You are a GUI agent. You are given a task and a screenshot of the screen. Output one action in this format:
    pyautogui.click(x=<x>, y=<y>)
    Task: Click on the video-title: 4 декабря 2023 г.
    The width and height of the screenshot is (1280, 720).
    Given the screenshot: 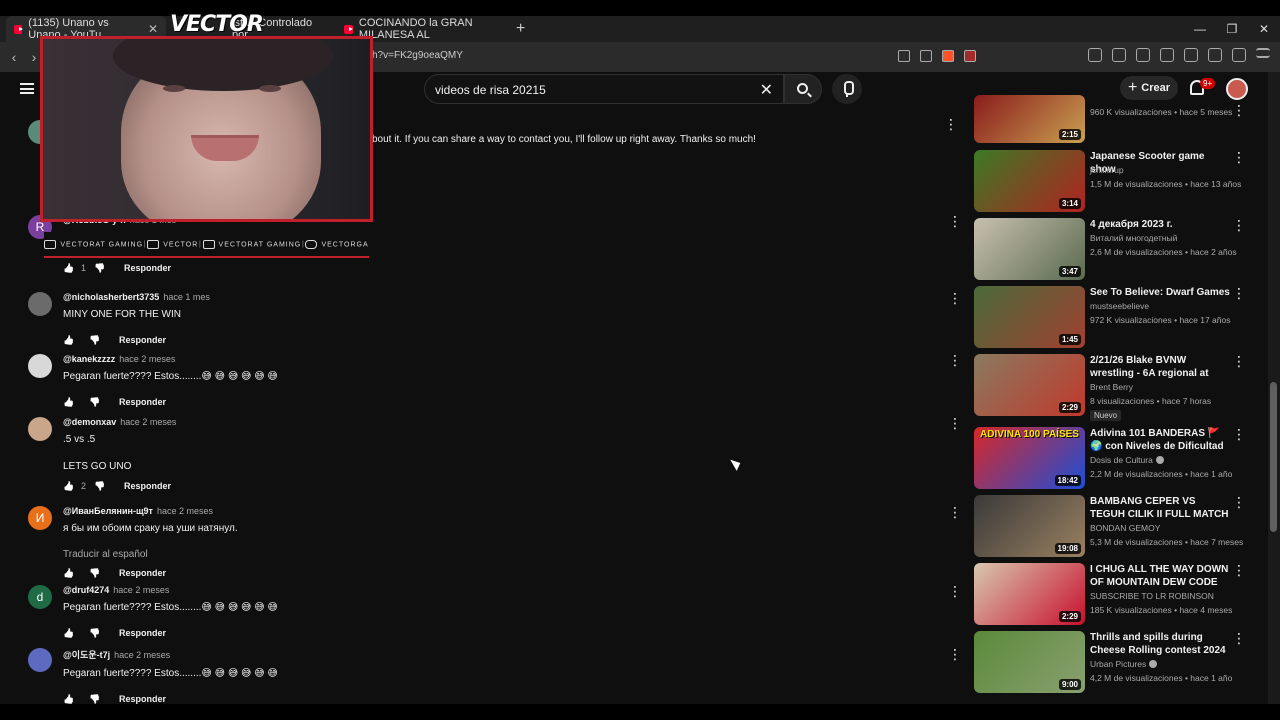 What is the action you would take?
    pyautogui.click(x=1160, y=224)
    